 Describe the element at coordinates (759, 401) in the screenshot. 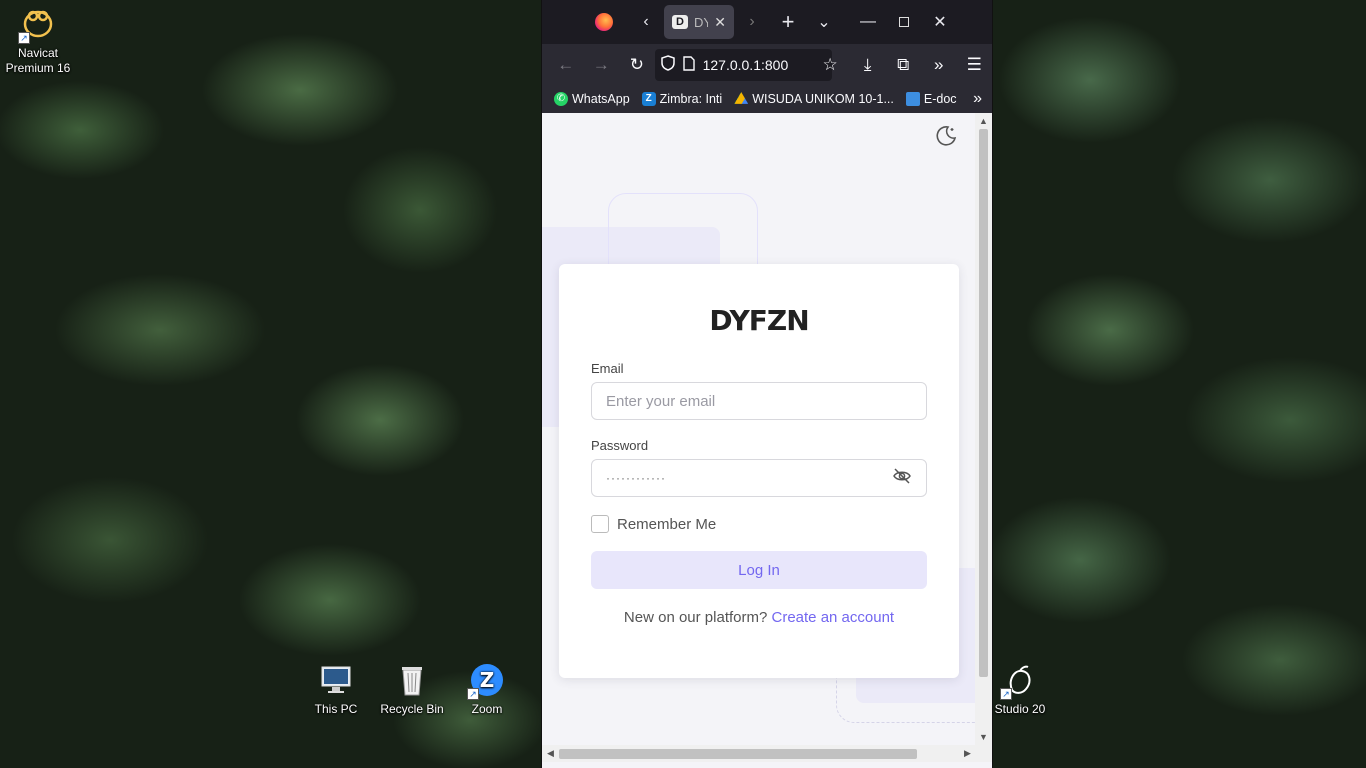

I see `email-field: Enter your email` at that location.